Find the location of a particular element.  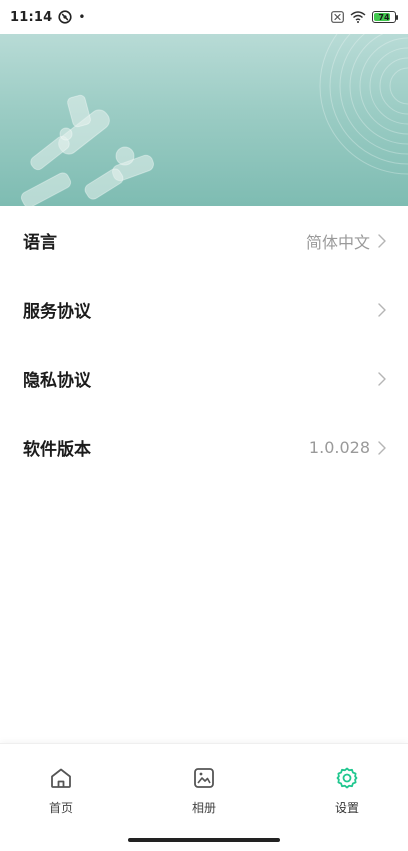

vpn-icon is located at coordinates (65, 17).